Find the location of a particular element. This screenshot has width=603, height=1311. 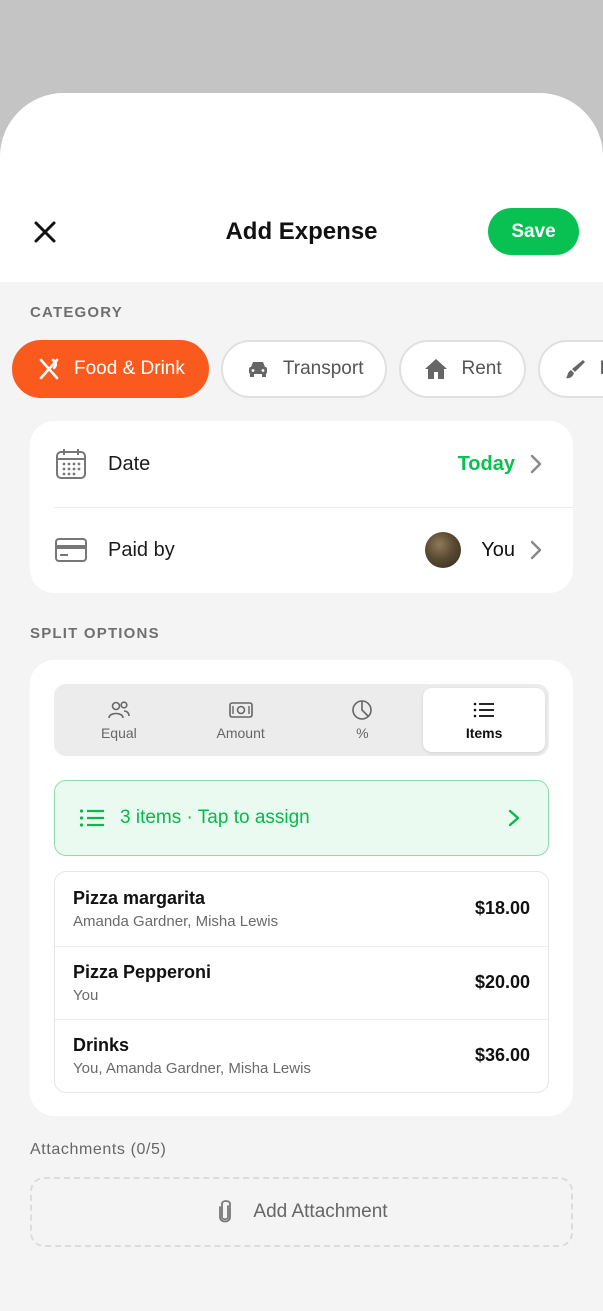

attachments-label: Attachments (0/5) is located at coordinates (98, 1149).